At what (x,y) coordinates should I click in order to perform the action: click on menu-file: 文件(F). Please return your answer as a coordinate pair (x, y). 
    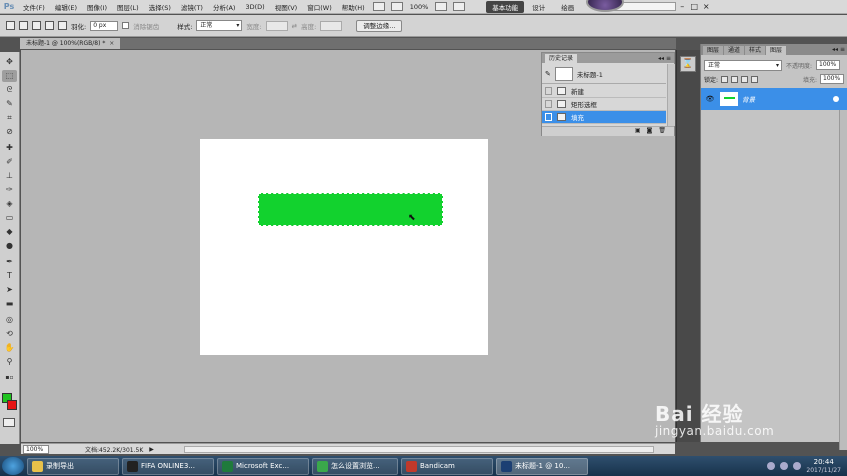
    Looking at the image, I should click on (34, 7).